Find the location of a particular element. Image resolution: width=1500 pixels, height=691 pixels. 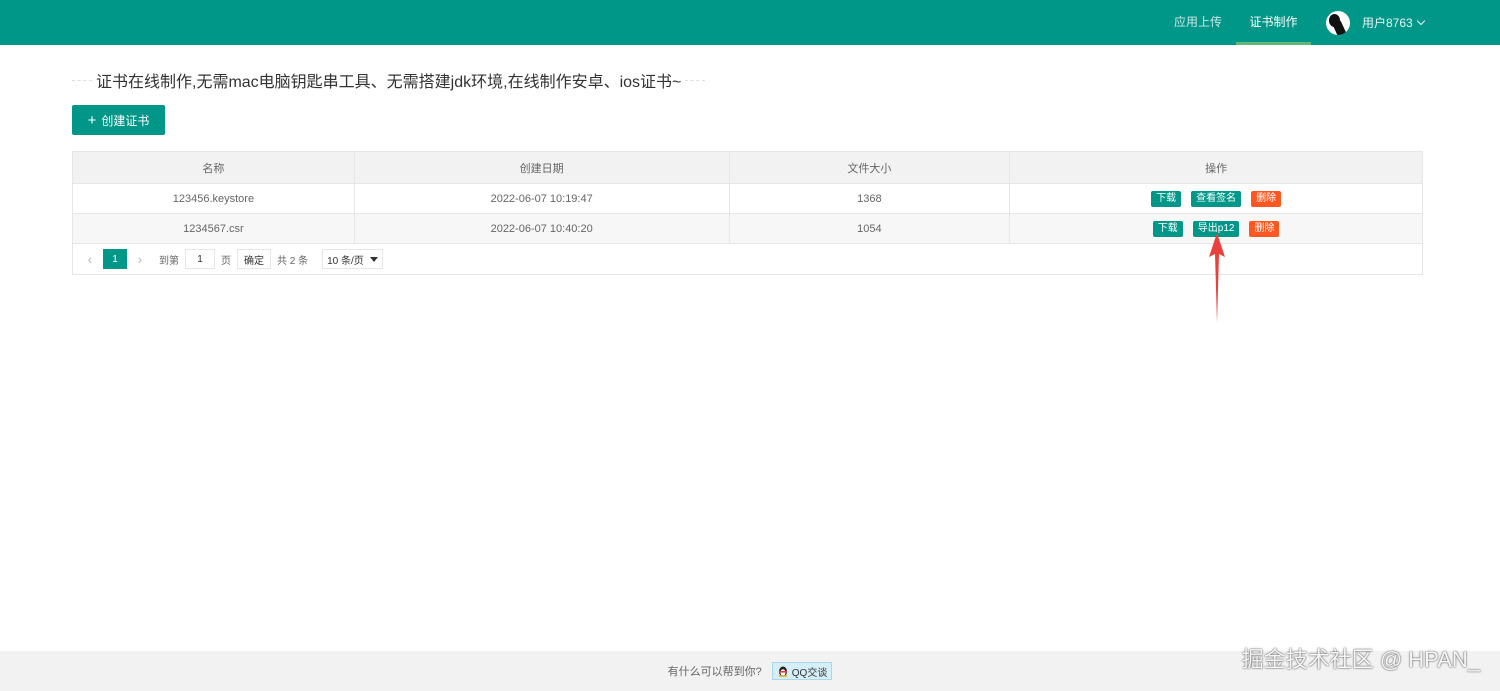

create-cert-button: + 创建证书 is located at coordinates (118, 120).